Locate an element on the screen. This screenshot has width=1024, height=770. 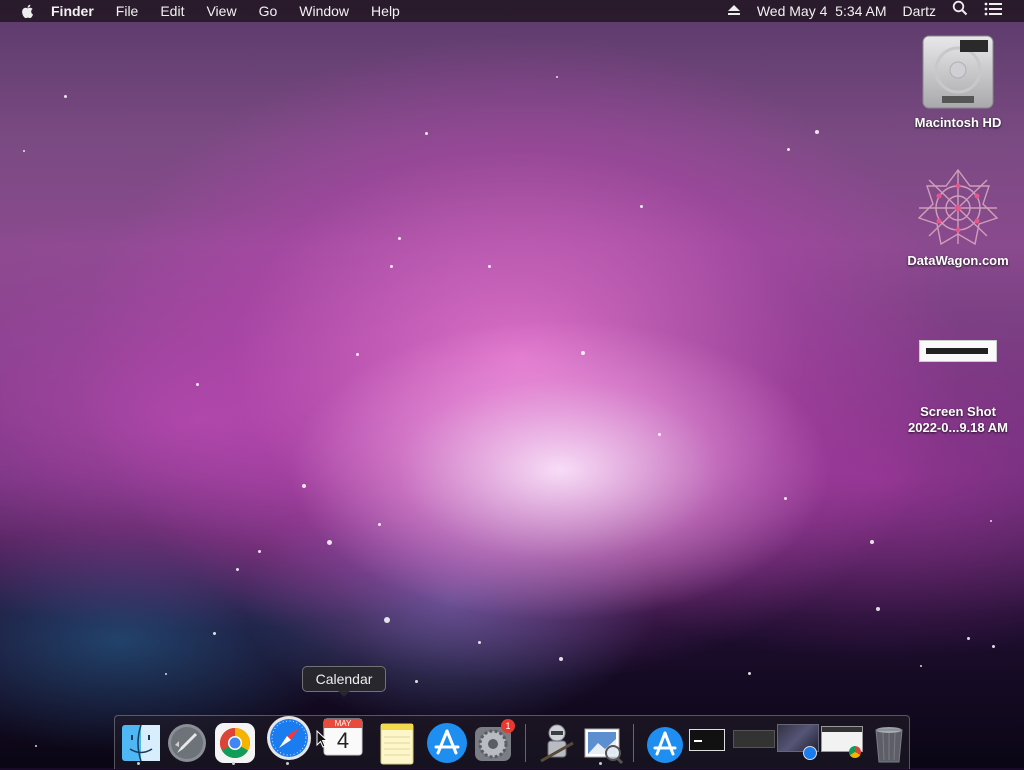
safari-icon is located at coordinates (289, 738).